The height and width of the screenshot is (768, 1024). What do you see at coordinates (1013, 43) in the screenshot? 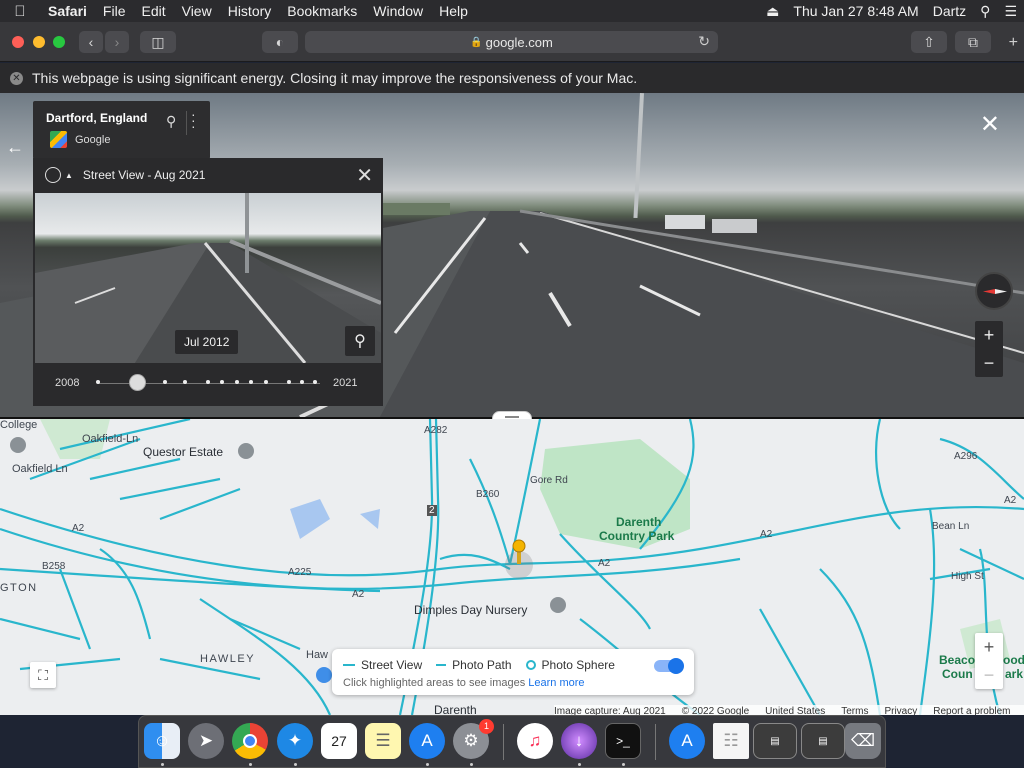
I see `new-tab-icon: +` at bounding box center [1013, 43].